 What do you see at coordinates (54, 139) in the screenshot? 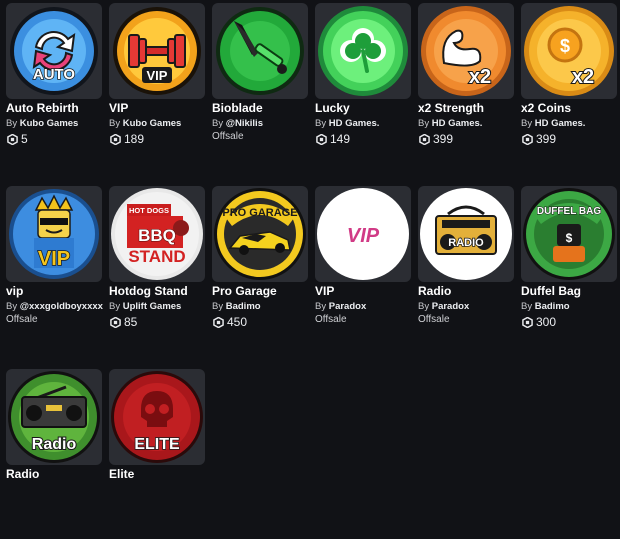
I see `item-price: 5` at bounding box center [54, 139].